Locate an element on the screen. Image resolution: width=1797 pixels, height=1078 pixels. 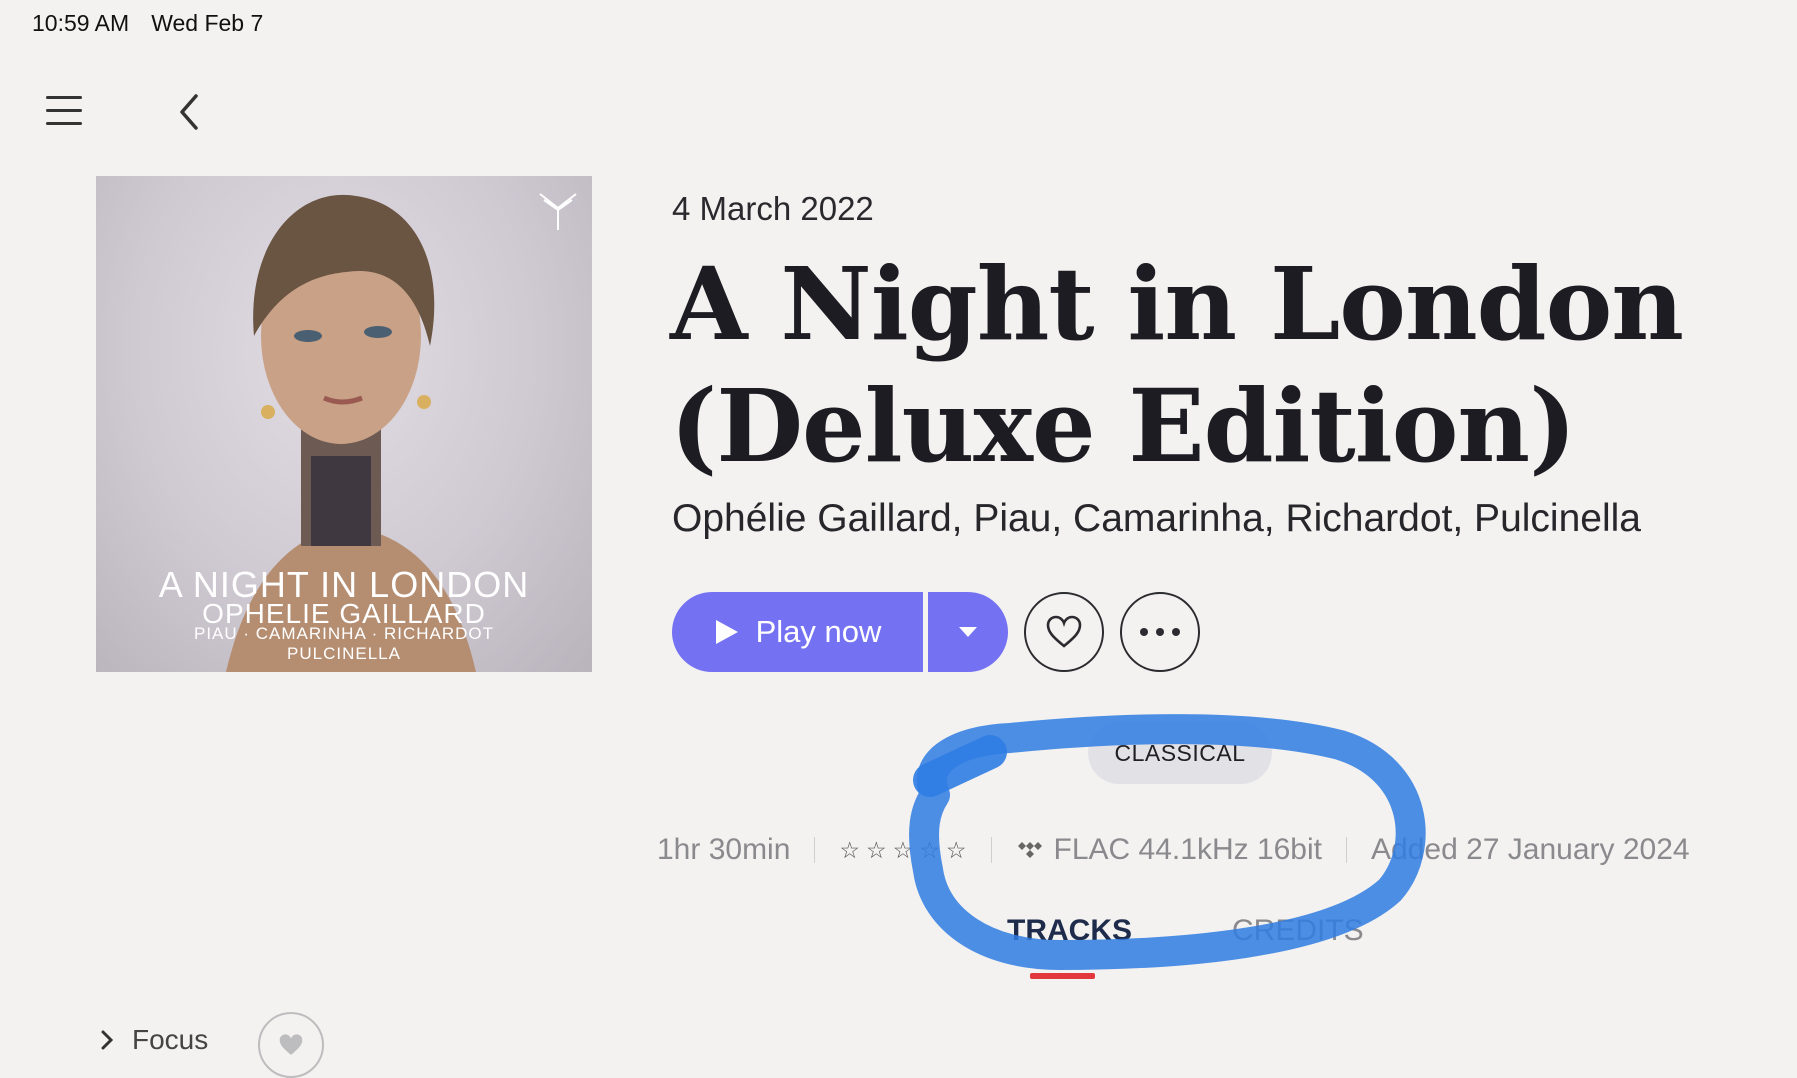
cover-logo-icon is located at coordinates (558, 210).